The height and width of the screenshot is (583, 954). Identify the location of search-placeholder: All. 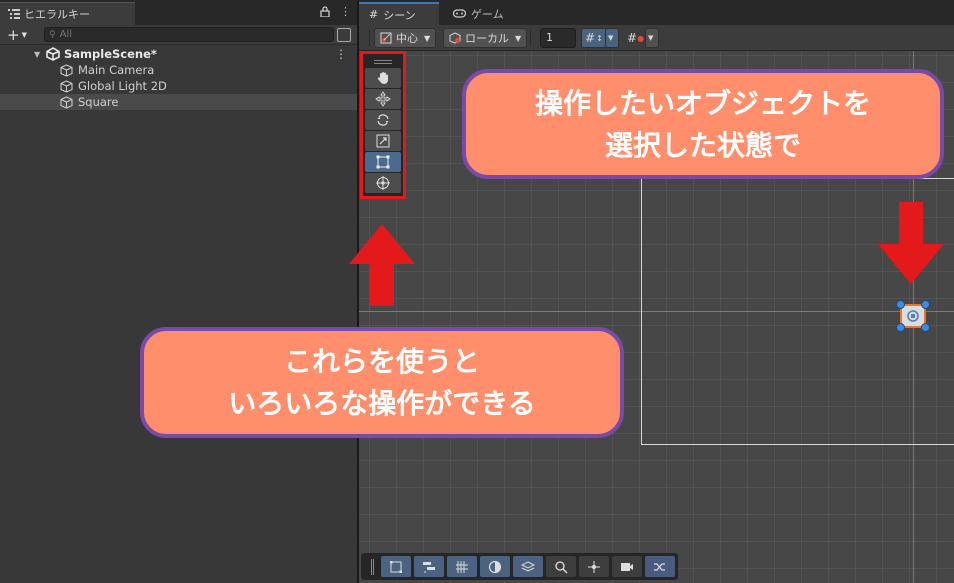
(65, 34).